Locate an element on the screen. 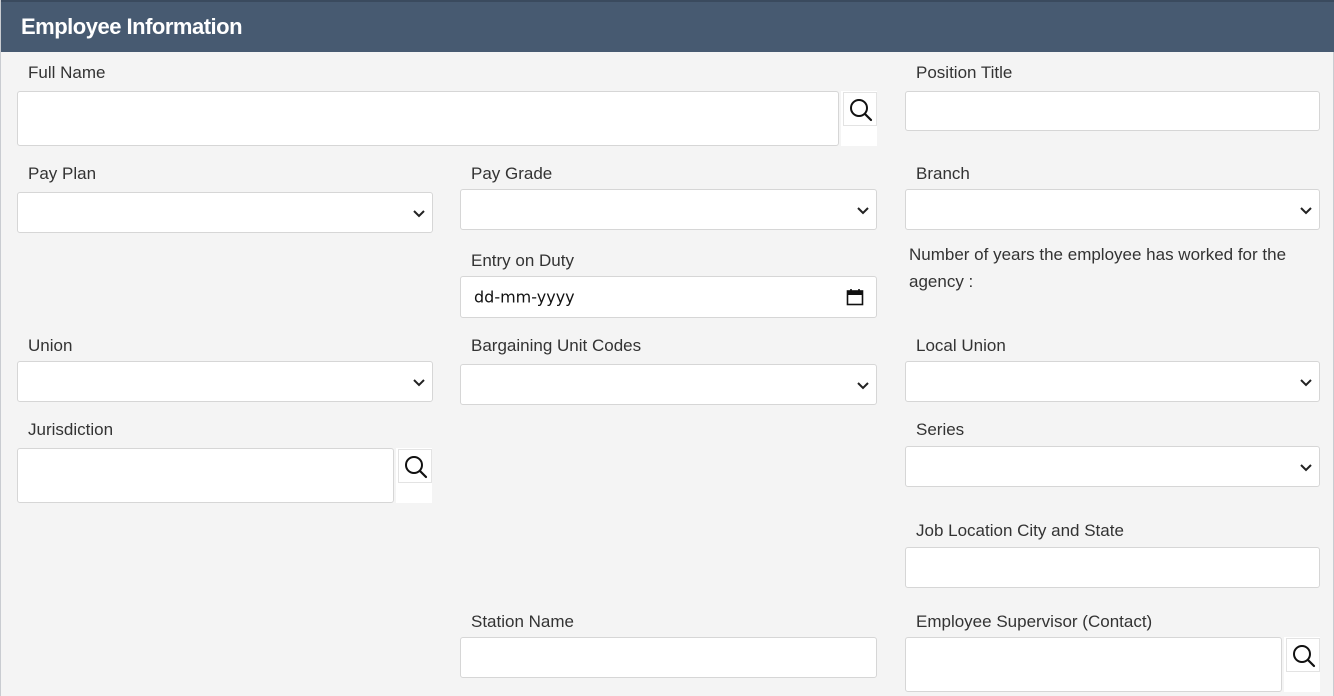 This screenshot has width=1334, height=696. full-name-label: Full Name is located at coordinates (67, 72).